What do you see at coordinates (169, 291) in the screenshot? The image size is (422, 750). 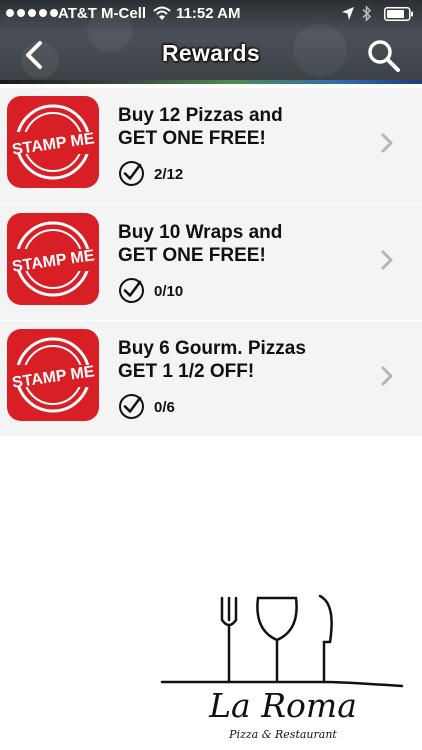 I see `stamp-progress: 0/10` at bounding box center [169, 291].